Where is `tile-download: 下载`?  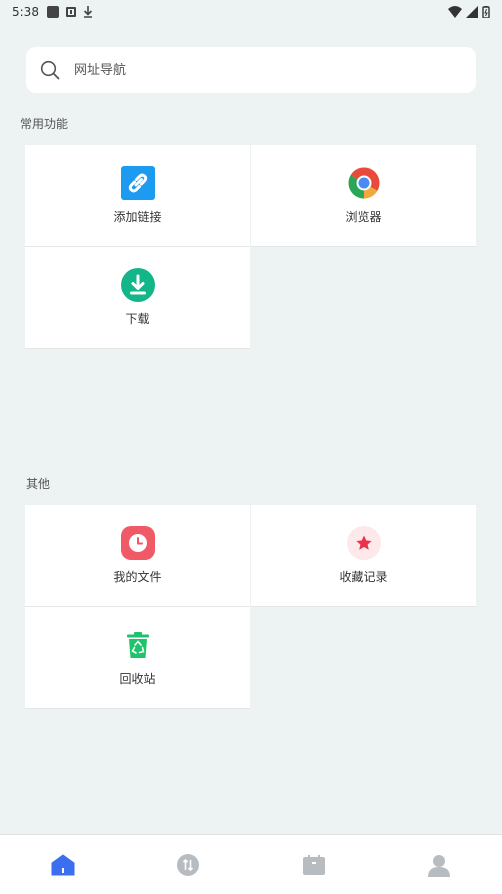 tile-download: 下载 is located at coordinates (137, 298).